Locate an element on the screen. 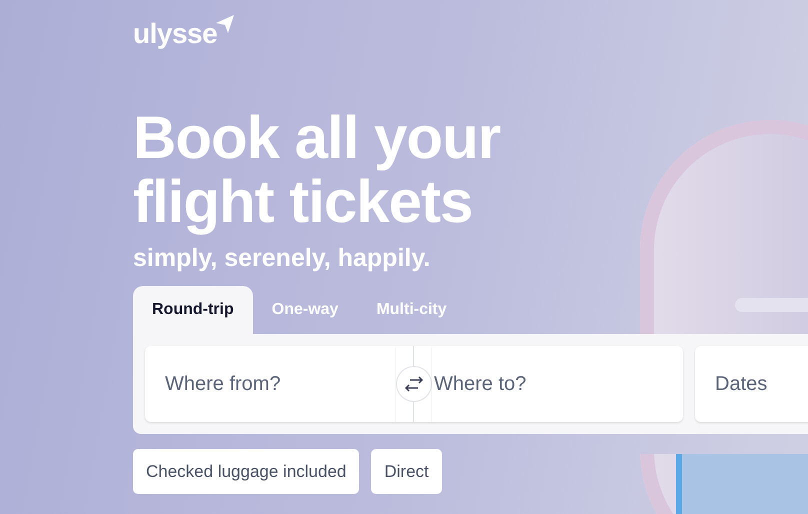 This screenshot has height=514, width=808. dates-field: Dates is located at coordinates (751, 384).